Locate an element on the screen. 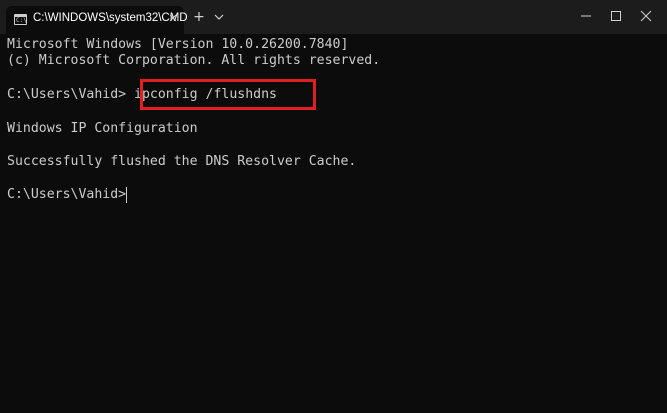 The image size is (667, 413). close-window-button is located at coordinates (646, 16).